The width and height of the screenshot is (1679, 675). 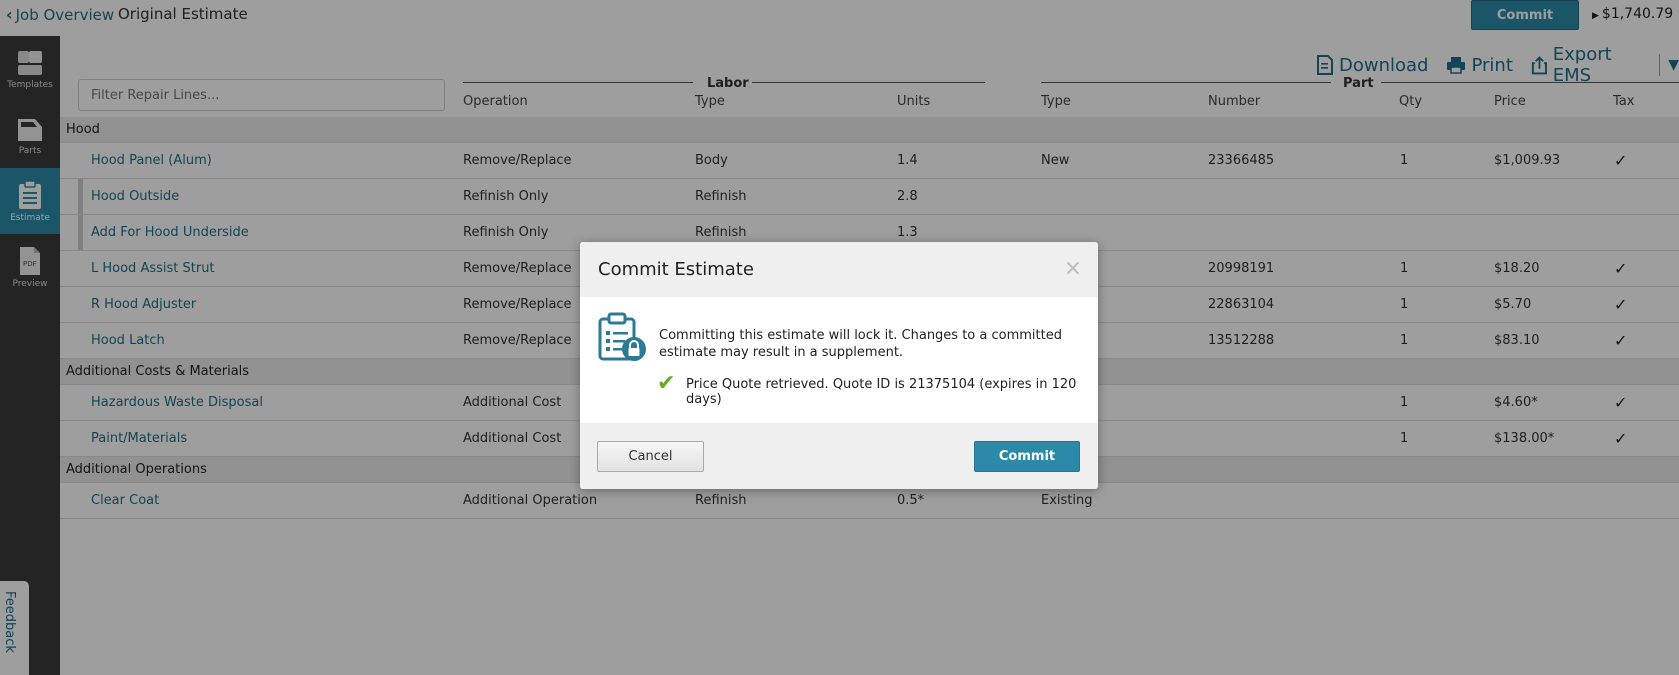 What do you see at coordinates (839, 456) in the screenshot?
I see `dialog-footer: Cancel Commit` at bounding box center [839, 456].